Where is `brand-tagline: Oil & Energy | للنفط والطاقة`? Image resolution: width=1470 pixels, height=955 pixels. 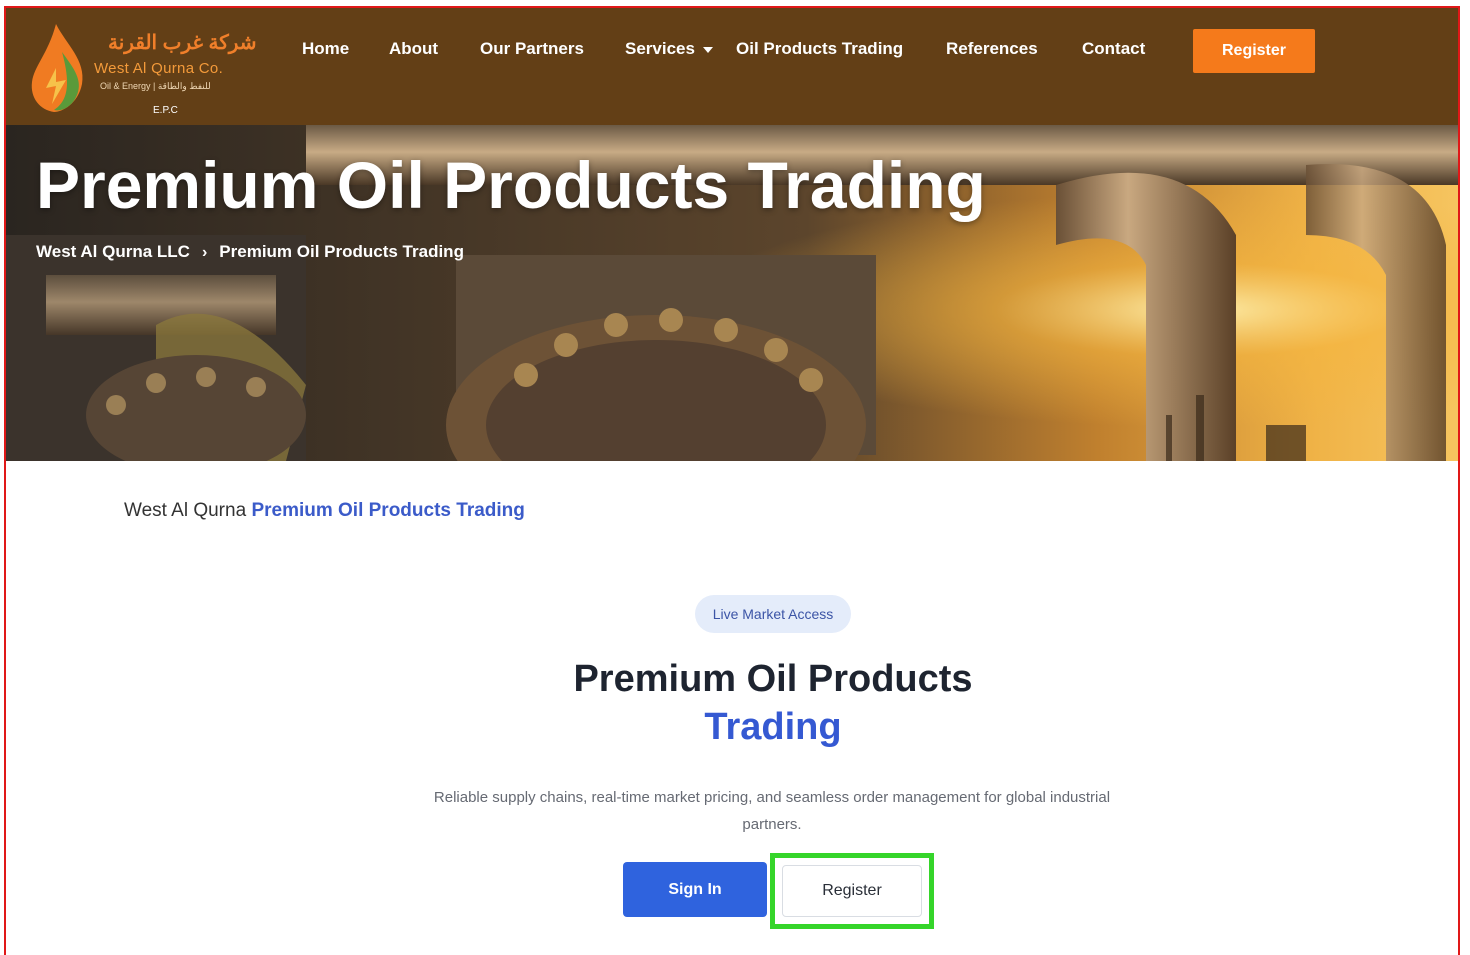 brand-tagline: Oil & Energy | للنفط والطاقة is located at coordinates (155, 86).